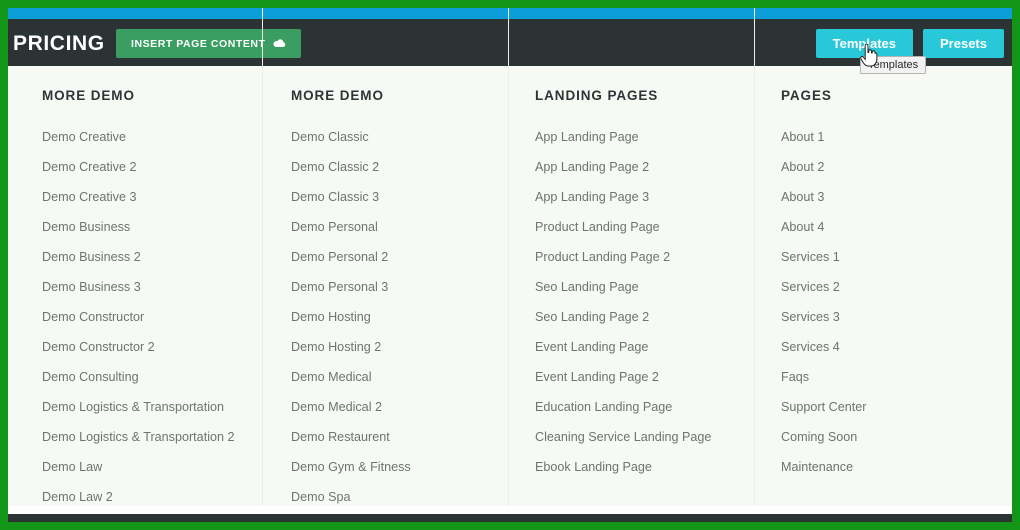  I want to click on templates-tooltip: Templates, so click(893, 65).